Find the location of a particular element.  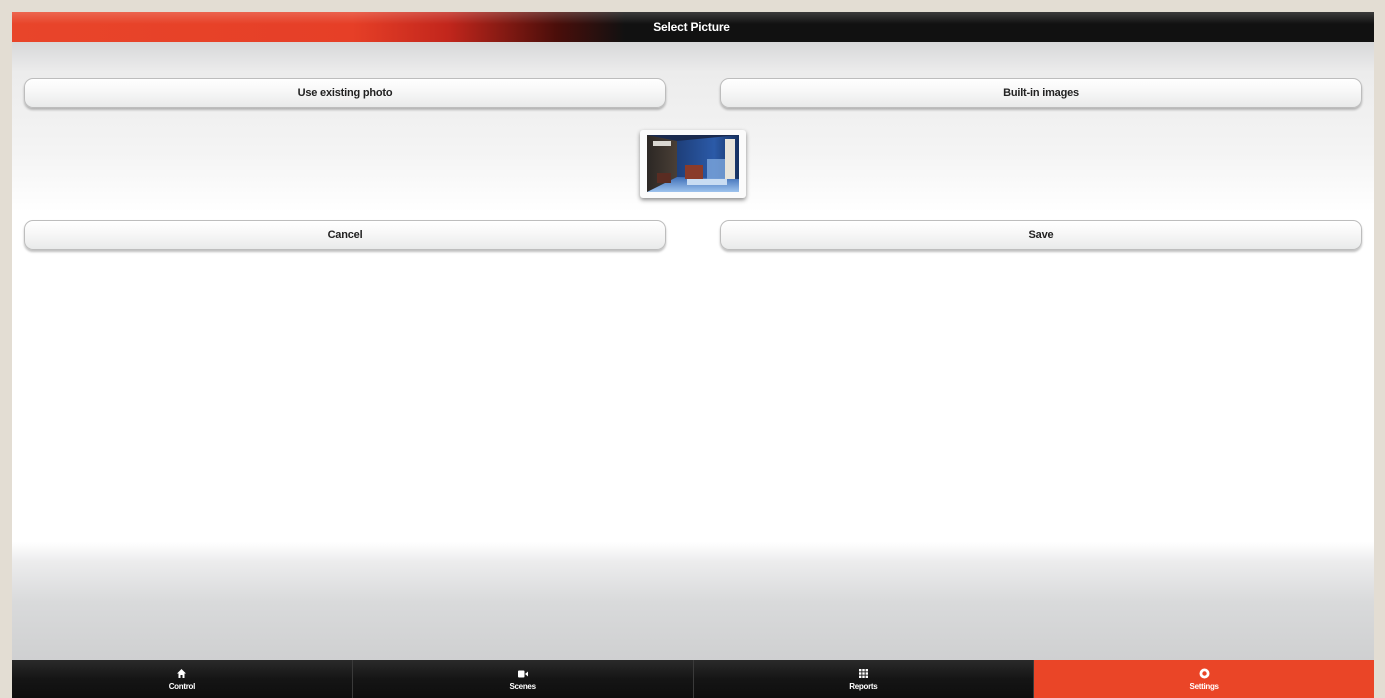

tab-label: Settings is located at coordinates (1204, 686).